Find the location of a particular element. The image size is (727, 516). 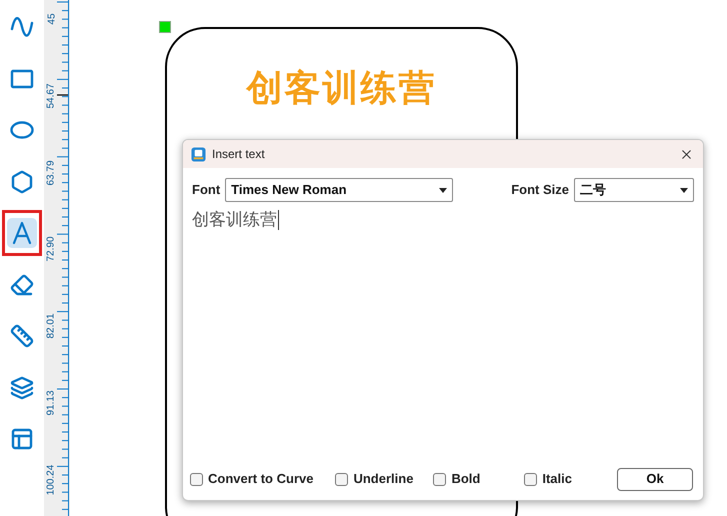

ruler-icon is located at coordinates (22, 336).